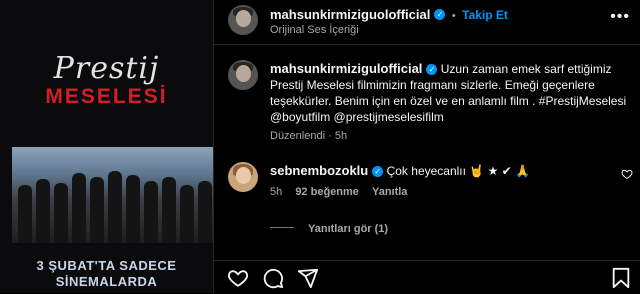 The height and width of the screenshot is (294, 640). Describe the element at coordinates (389, 192) in the screenshot. I see `reply-button: Yanıtla` at that location.